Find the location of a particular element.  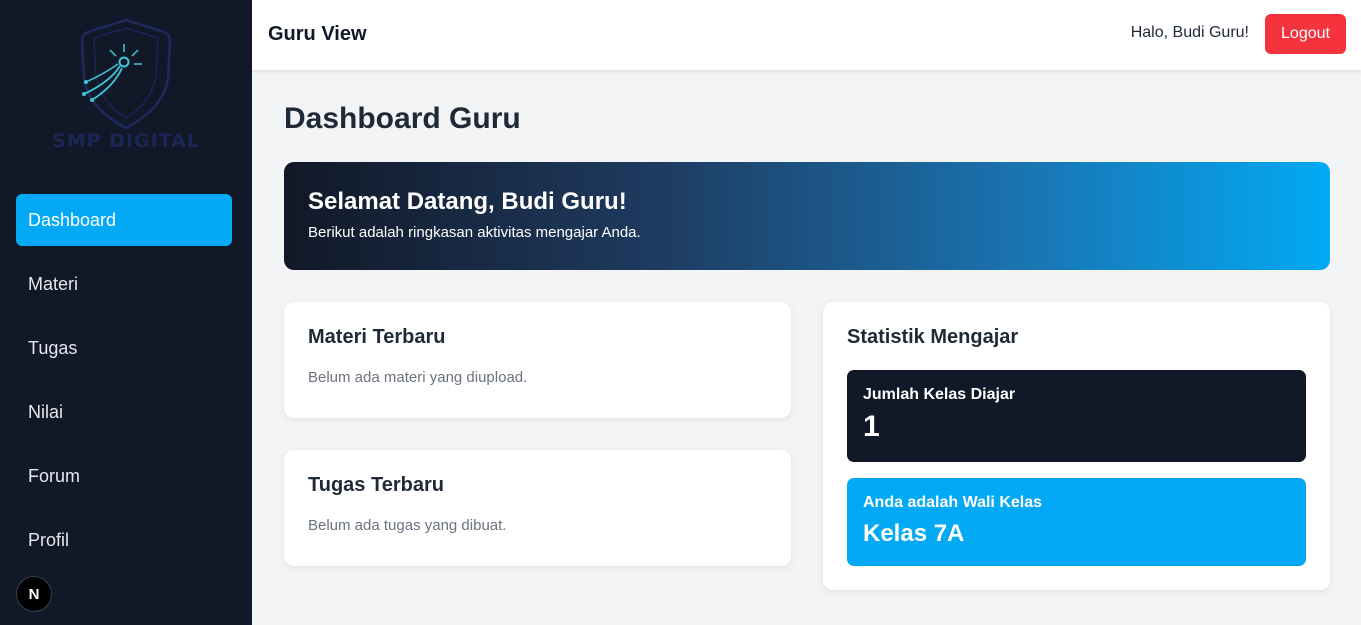

sidebar-item-nilai: Nilai is located at coordinates (124, 412).